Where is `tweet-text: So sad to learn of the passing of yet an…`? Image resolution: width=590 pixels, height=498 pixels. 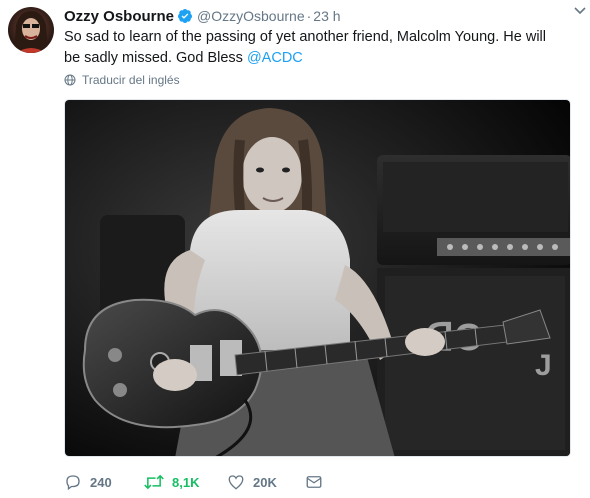 tweet-text: So sad to learn of the passing of yet an… is located at coordinates (314, 48).